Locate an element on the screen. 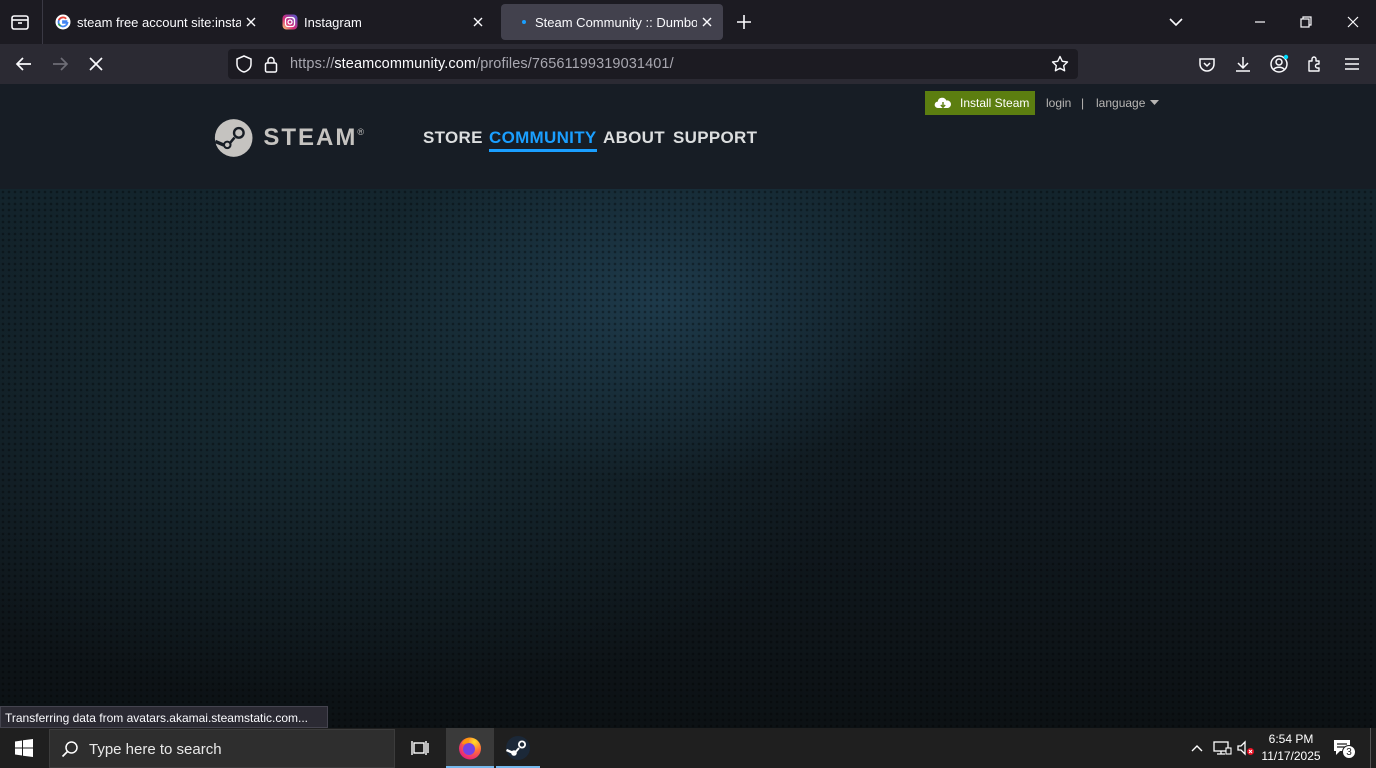 The height and width of the screenshot is (768, 1376). nav-about: ABOUT is located at coordinates (634, 138).